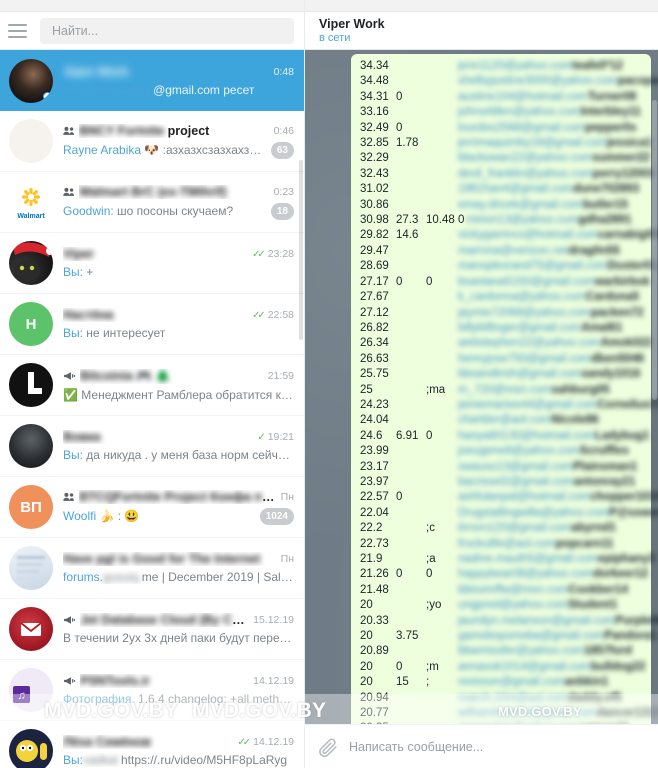 This screenshot has height=768, width=658. What do you see at coordinates (407, 636) in the screenshot?
I see `value-col-2: 3.75` at bounding box center [407, 636].